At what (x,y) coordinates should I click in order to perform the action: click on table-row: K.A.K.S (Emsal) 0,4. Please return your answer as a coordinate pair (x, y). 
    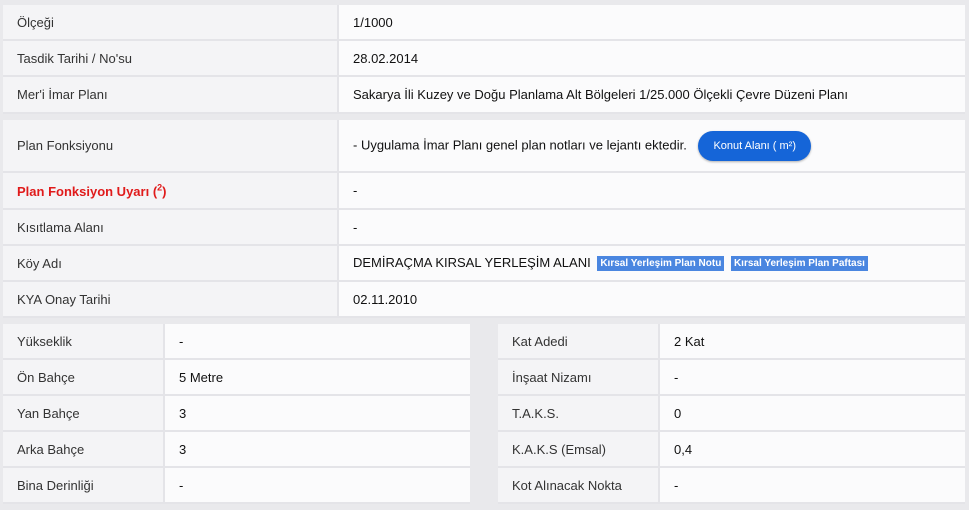
    Looking at the image, I should click on (731, 450).